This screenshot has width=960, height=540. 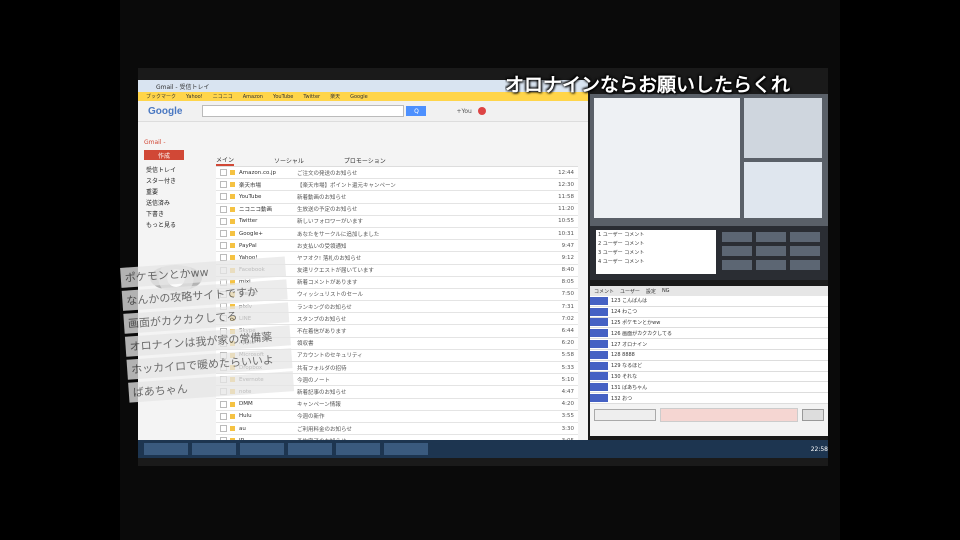 I want to click on name-field, so click(x=625, y=415).